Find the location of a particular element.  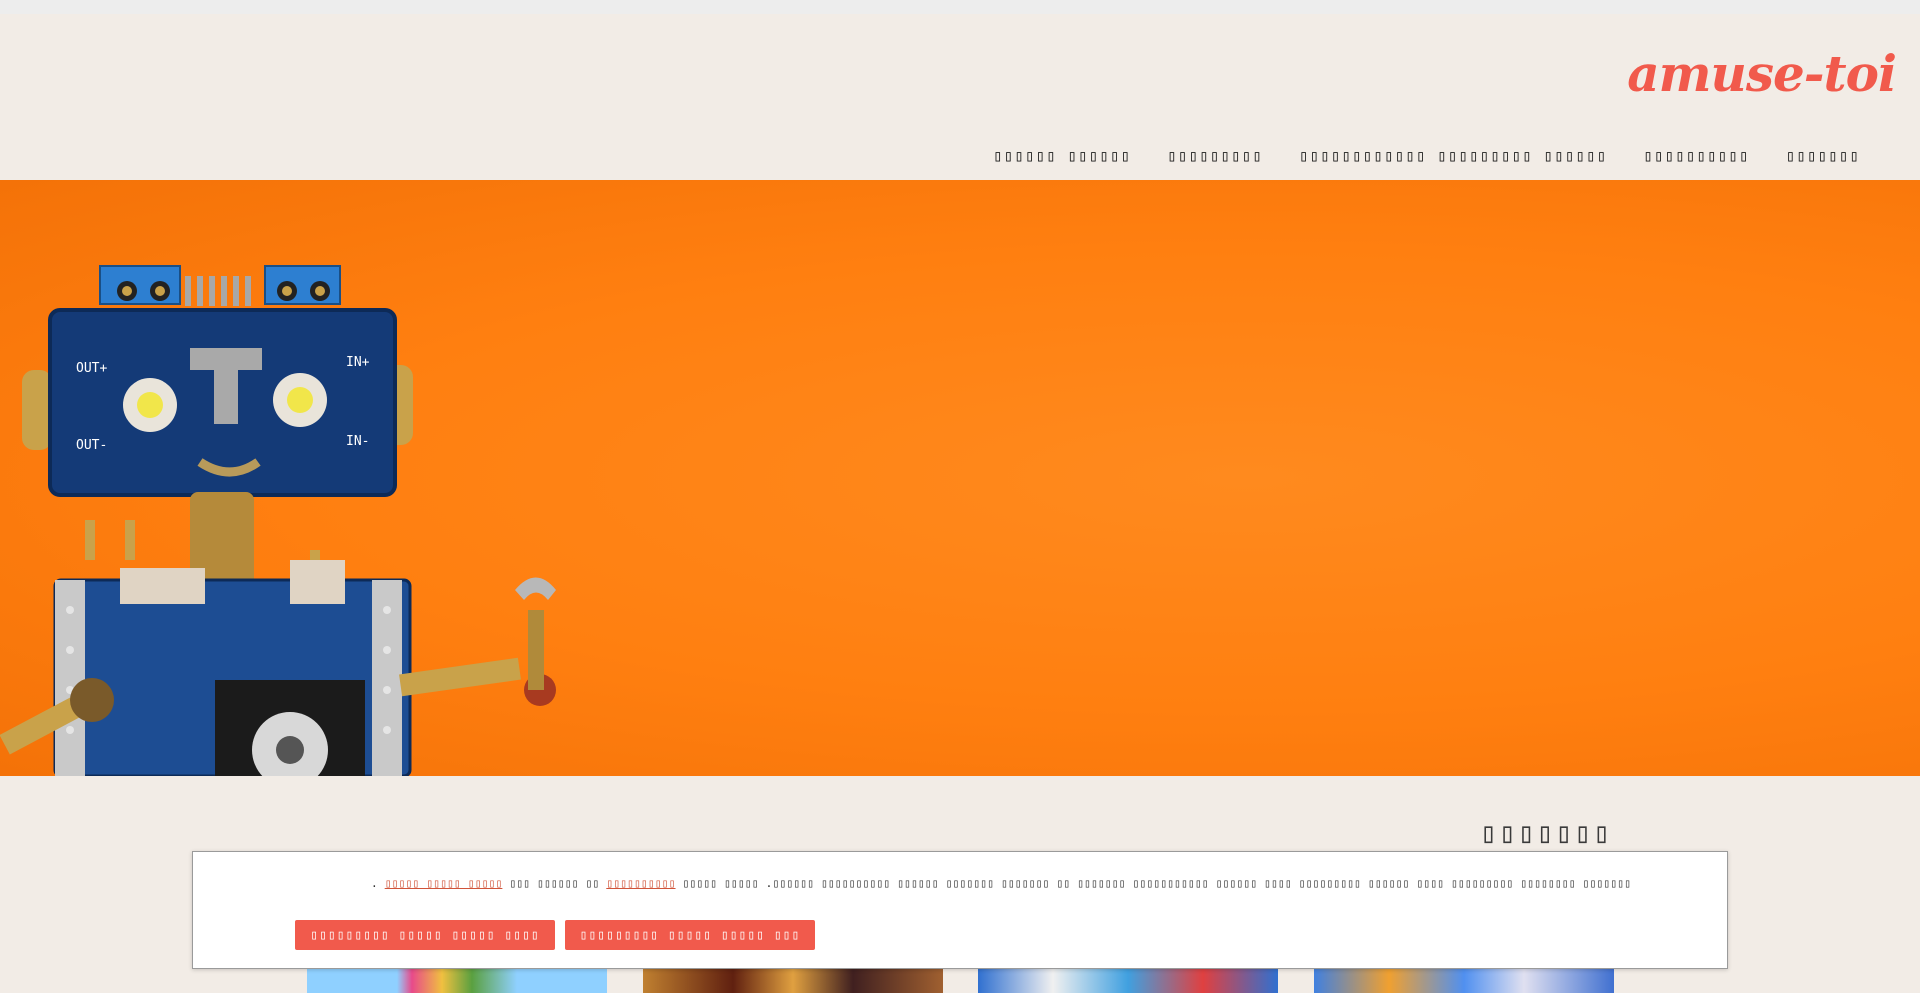

accept-cookies-button: ▯▯▯▯▯▯▯▯▯ ▯▯▯▯▯ ▯▯▯▯▯ ▯▯▯ is located at coordinates (690, 935).